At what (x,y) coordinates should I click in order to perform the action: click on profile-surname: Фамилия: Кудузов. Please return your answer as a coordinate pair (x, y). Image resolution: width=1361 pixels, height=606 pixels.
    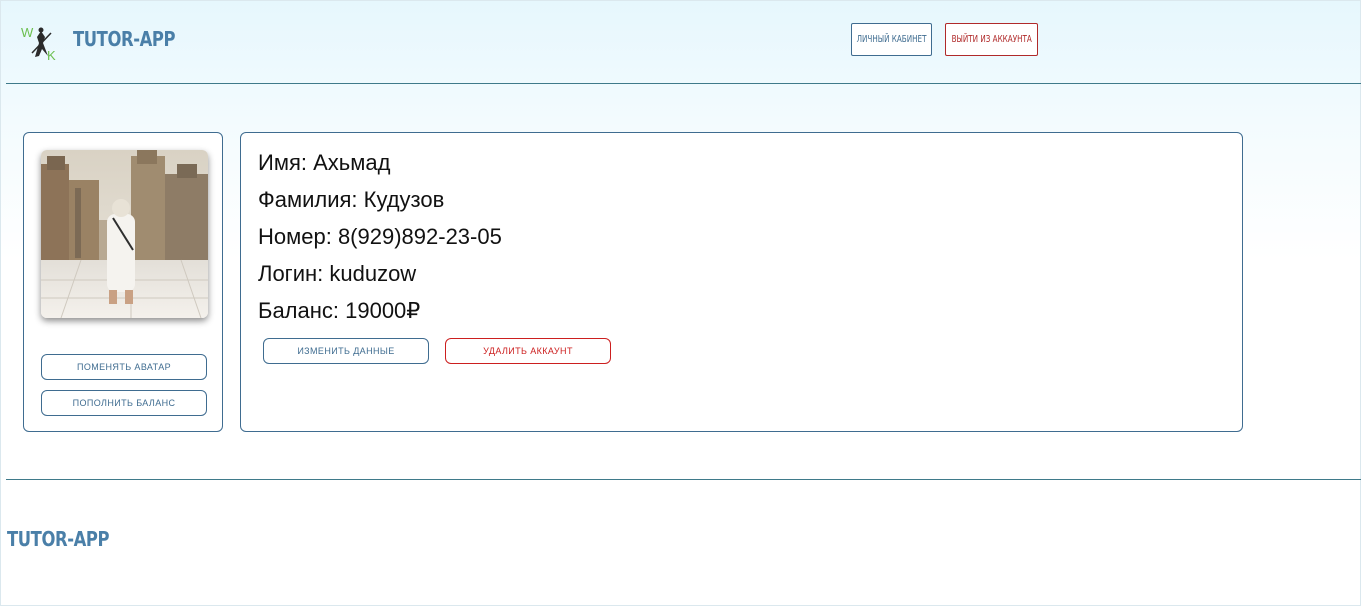
    Looking at the image, I should click on (351, 199).